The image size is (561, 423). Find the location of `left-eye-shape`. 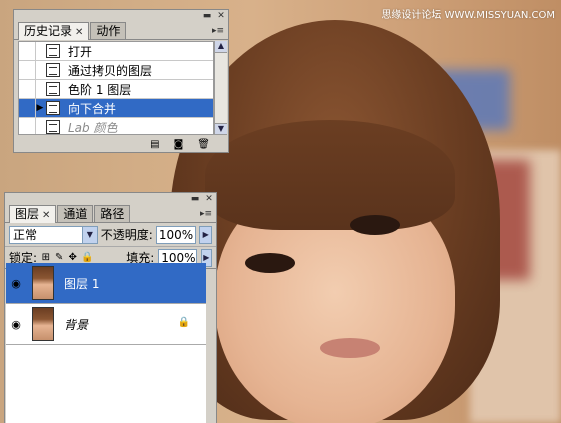

left-eye-shape is located at coordinates (270, 263).